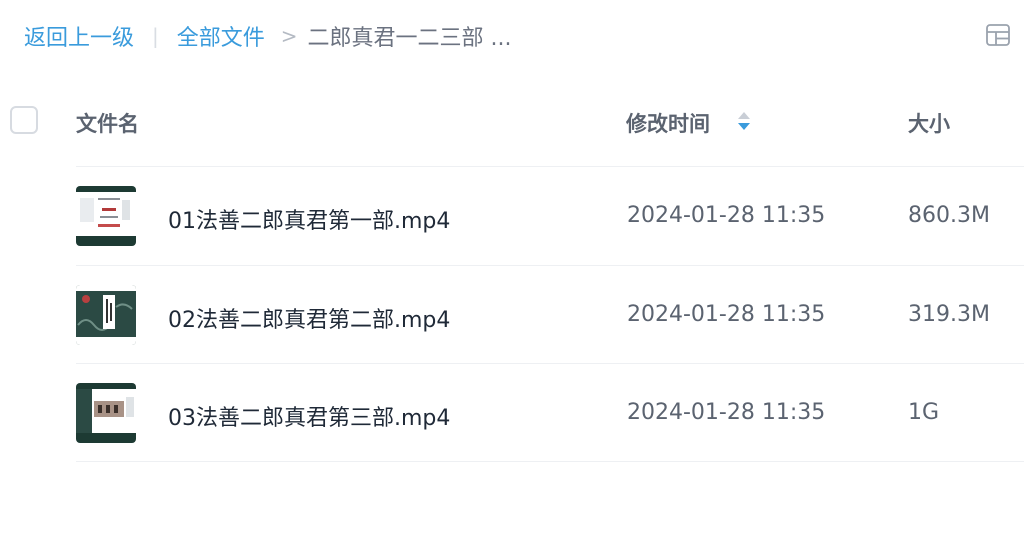 The height and width of the screenshot is (539, 1024). Describe the element at coordinates (998, 35) in the screenshot. I see `grid-layout-icon` at that location.